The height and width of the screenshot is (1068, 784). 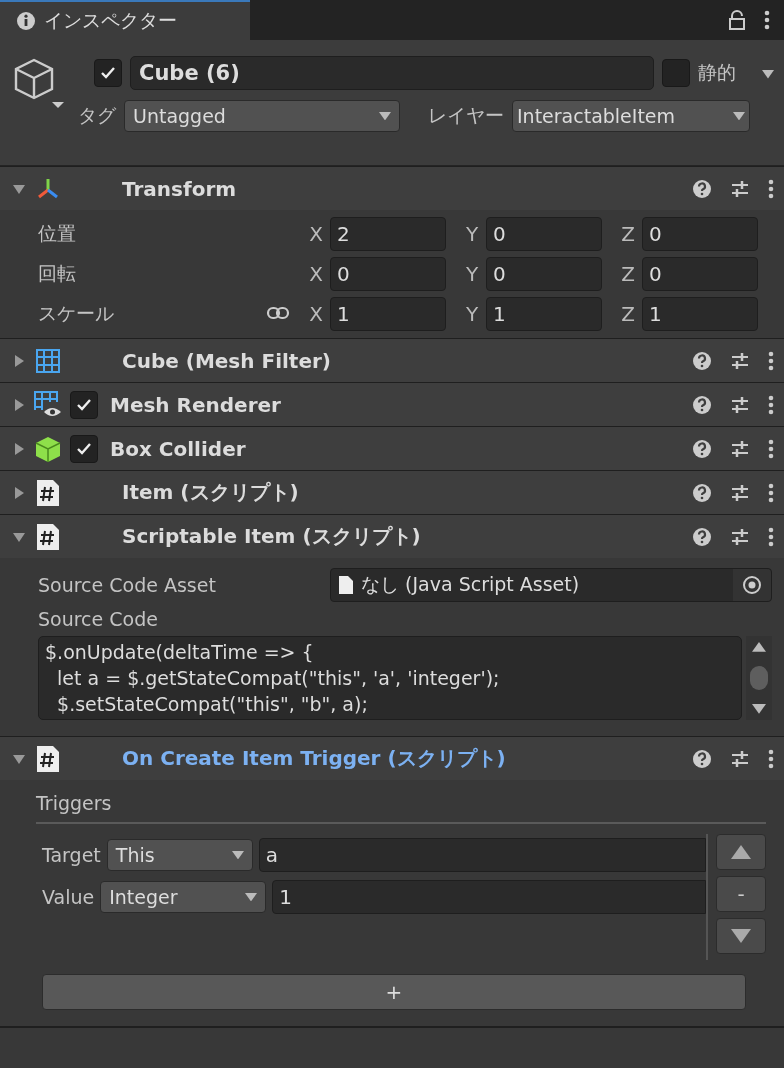 I want to click on component-header: Cube (Mesh Filter), so click(x=392, y=360).